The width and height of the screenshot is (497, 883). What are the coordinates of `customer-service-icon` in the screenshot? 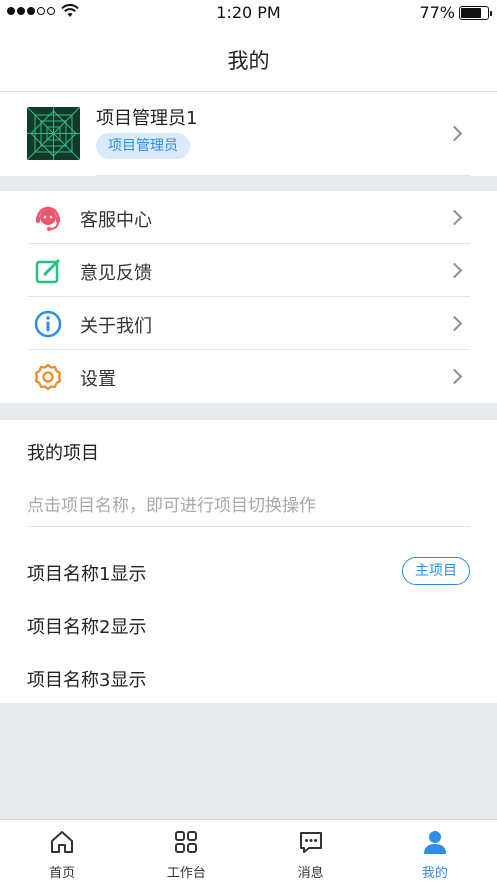 It's located at (48, 218).